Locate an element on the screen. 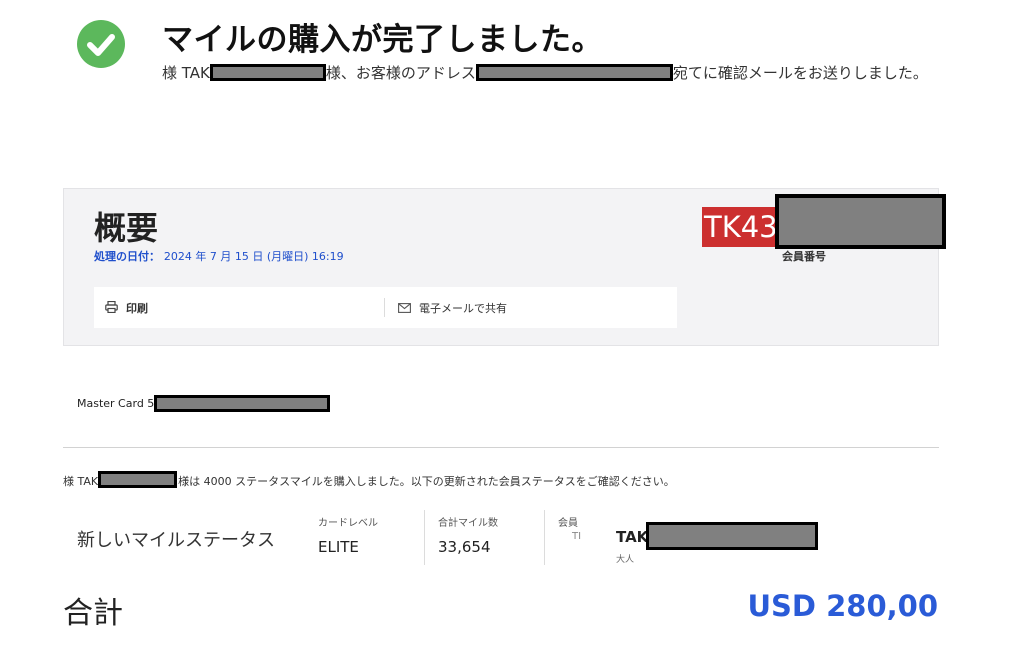 The width and height of the screenshot is (1024, 662). member-initial: TI is located at coordinates (577, 536).